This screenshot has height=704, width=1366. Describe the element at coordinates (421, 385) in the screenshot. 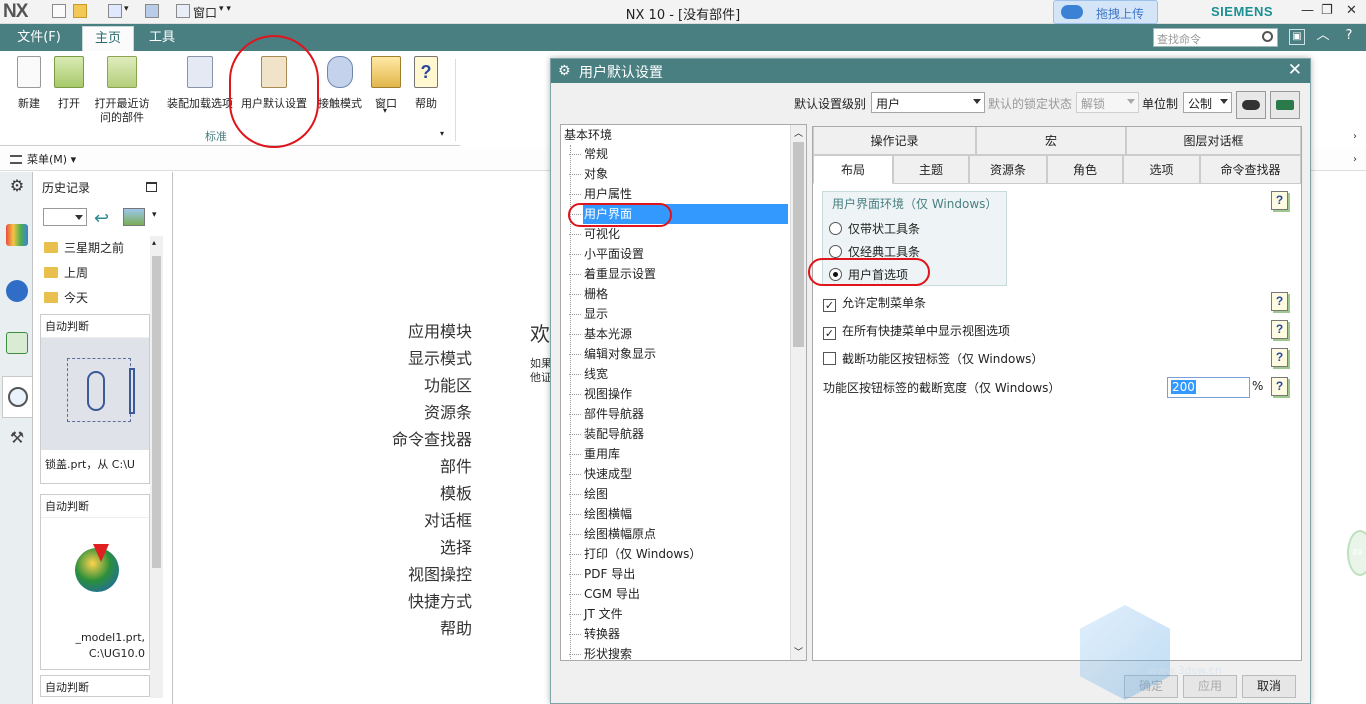

I see `welcome-link: 功能区` at that location.